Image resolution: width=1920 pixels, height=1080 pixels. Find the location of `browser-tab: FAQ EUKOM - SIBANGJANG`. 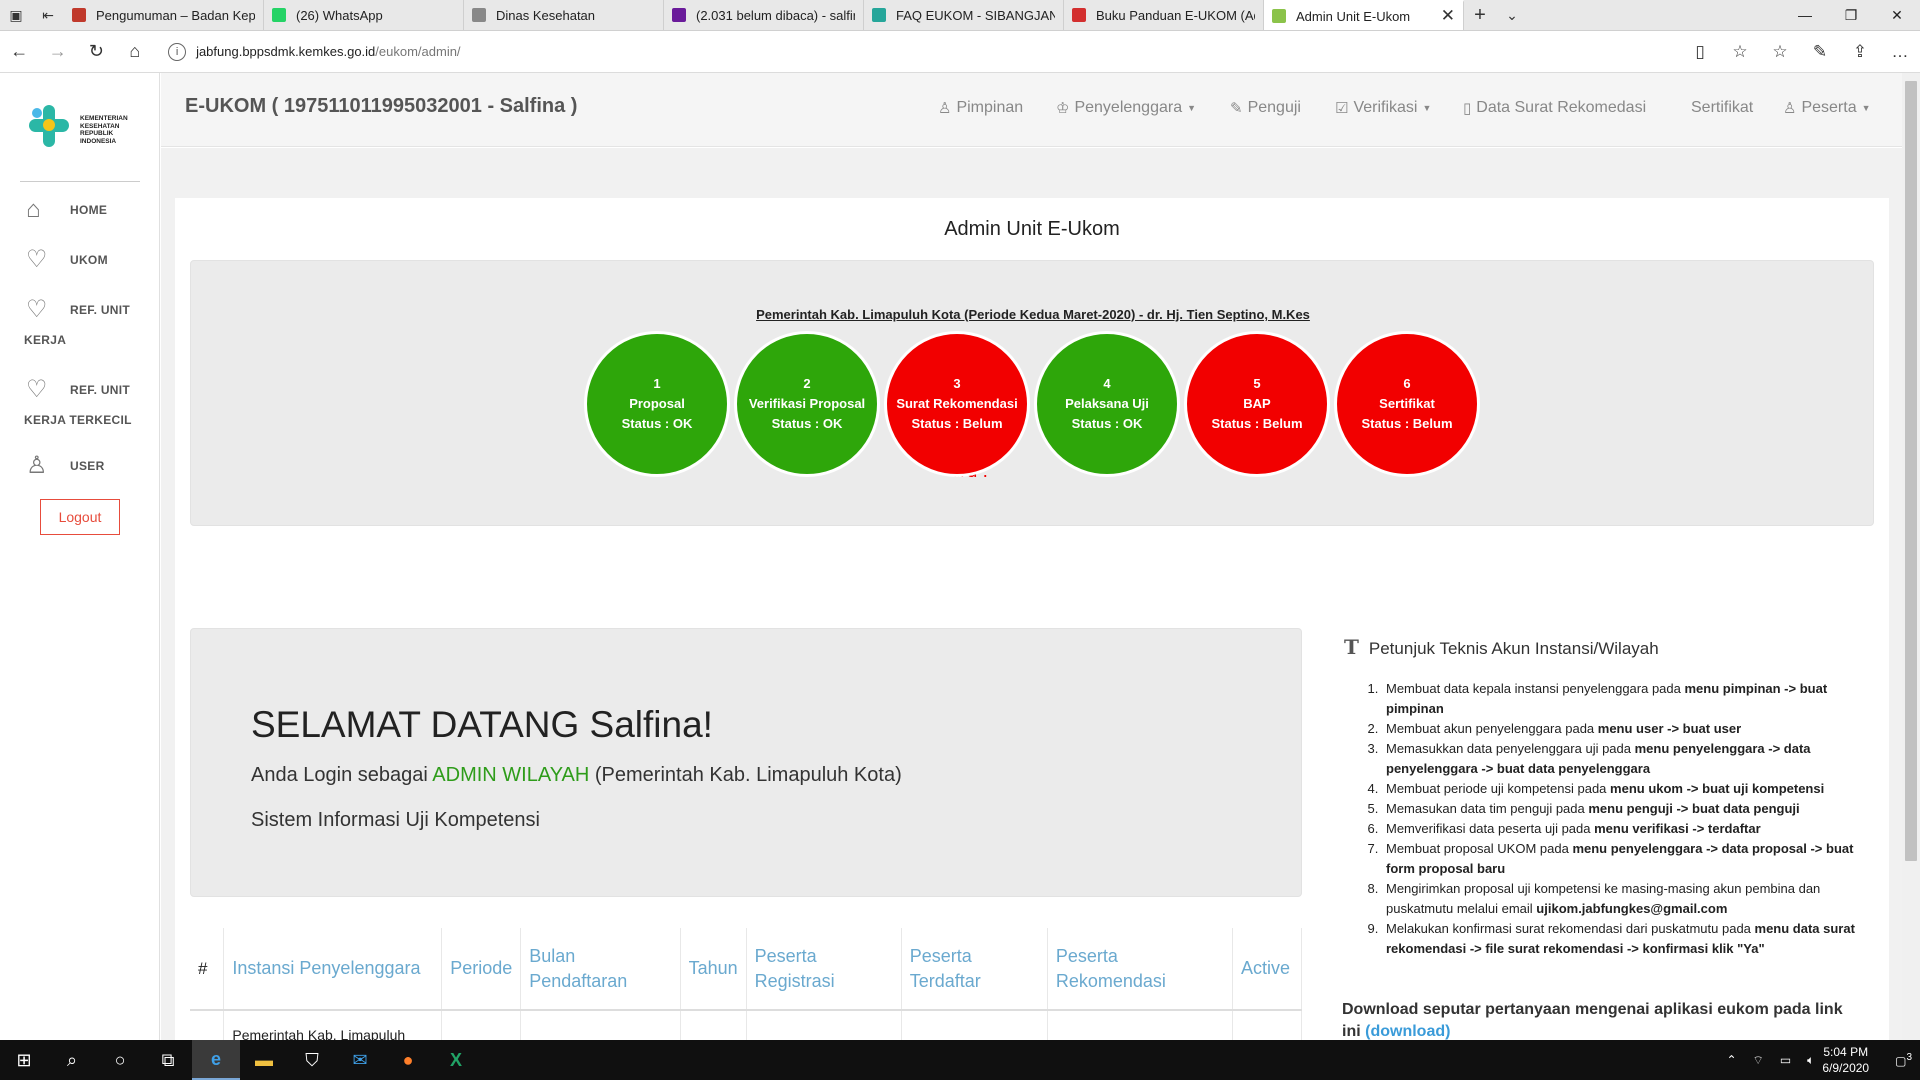

browser-tab: FAQ EUKOM - SIBANGJANG is located at coordinates (964, 15).